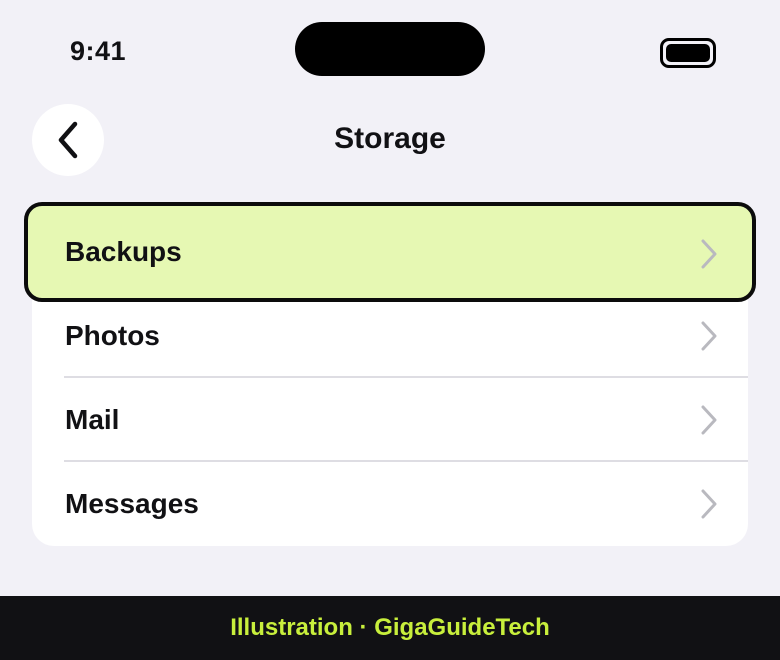 This screenshot has height=660, width=780. I want to click on list-item-mail: Mail, so click(390, 420).